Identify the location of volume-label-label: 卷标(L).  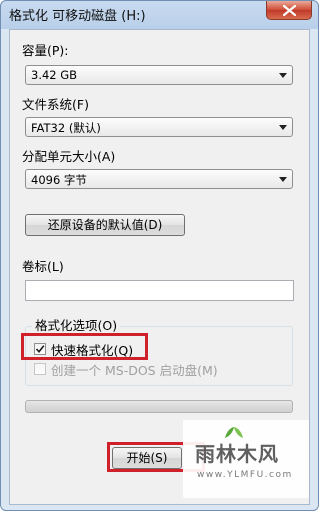
(43, 266).